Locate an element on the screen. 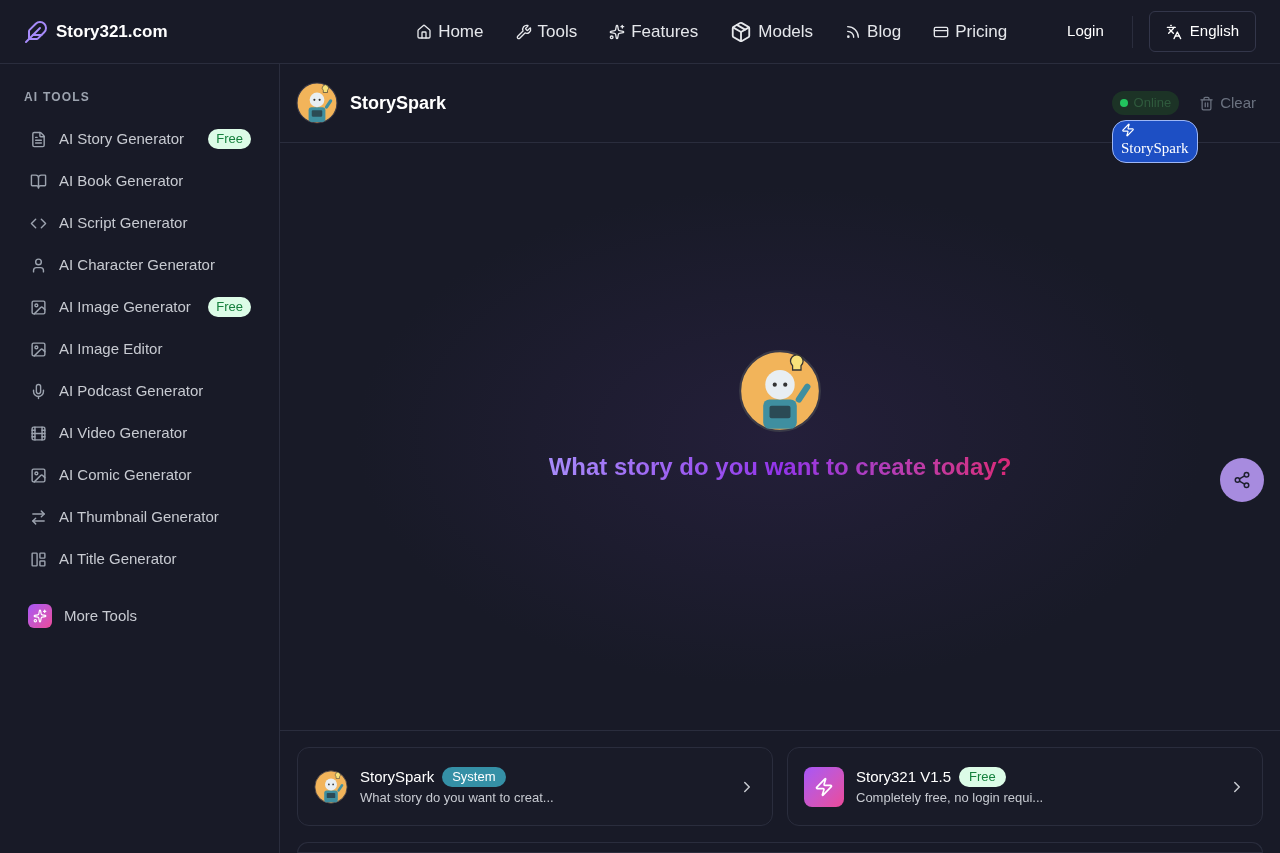  box-icon is located at coordinates (741, 31).